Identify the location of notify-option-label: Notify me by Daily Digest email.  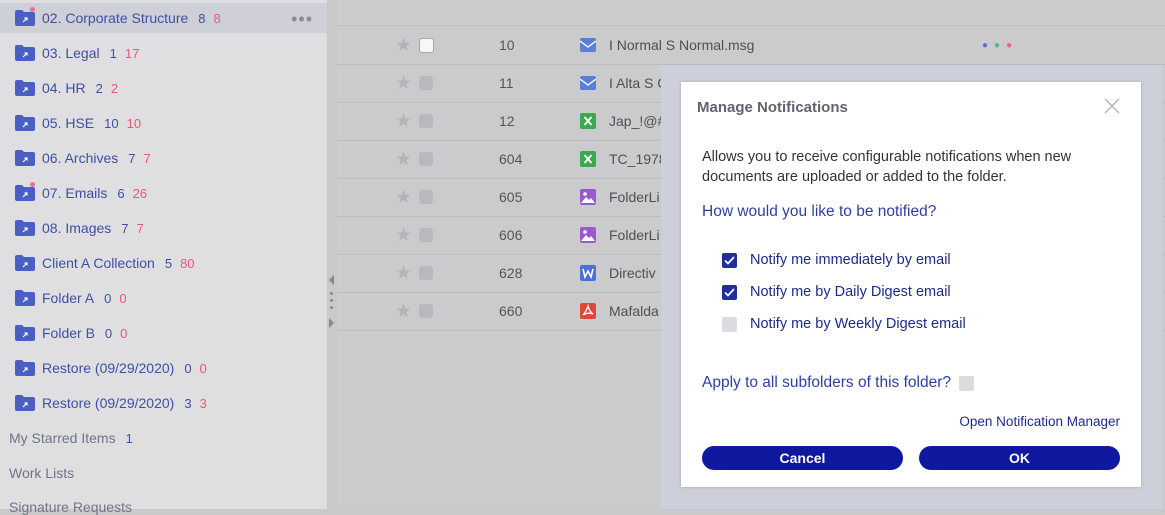
(850, 292).